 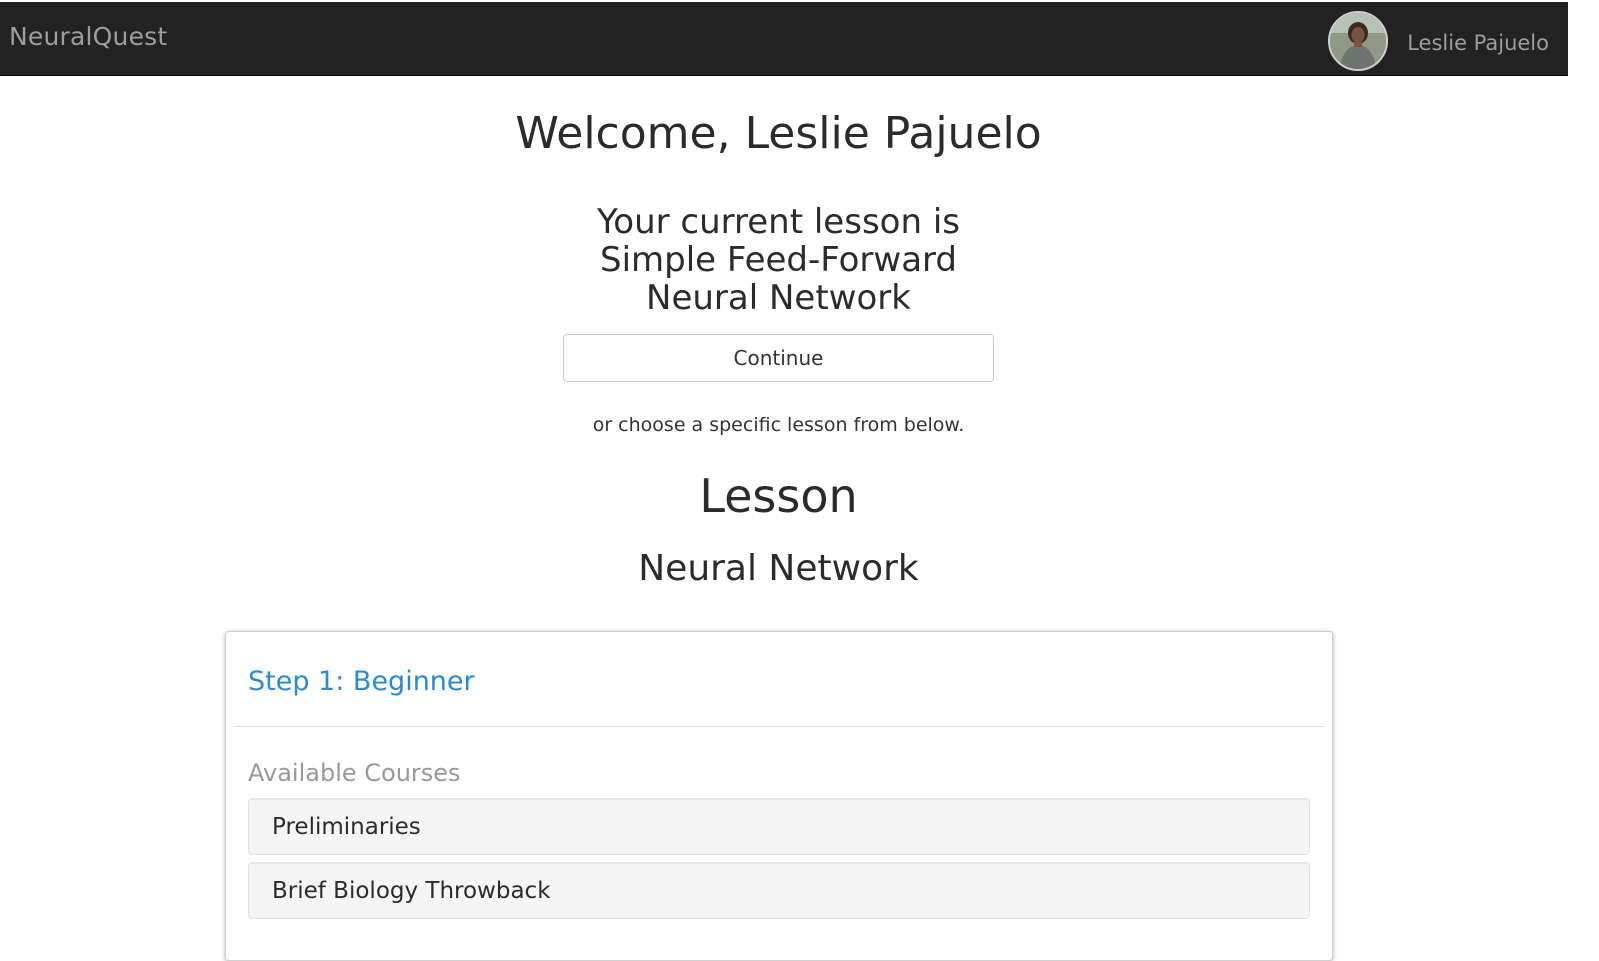 I want to click on user-avatar-icon, so click(x=1358, y=41).